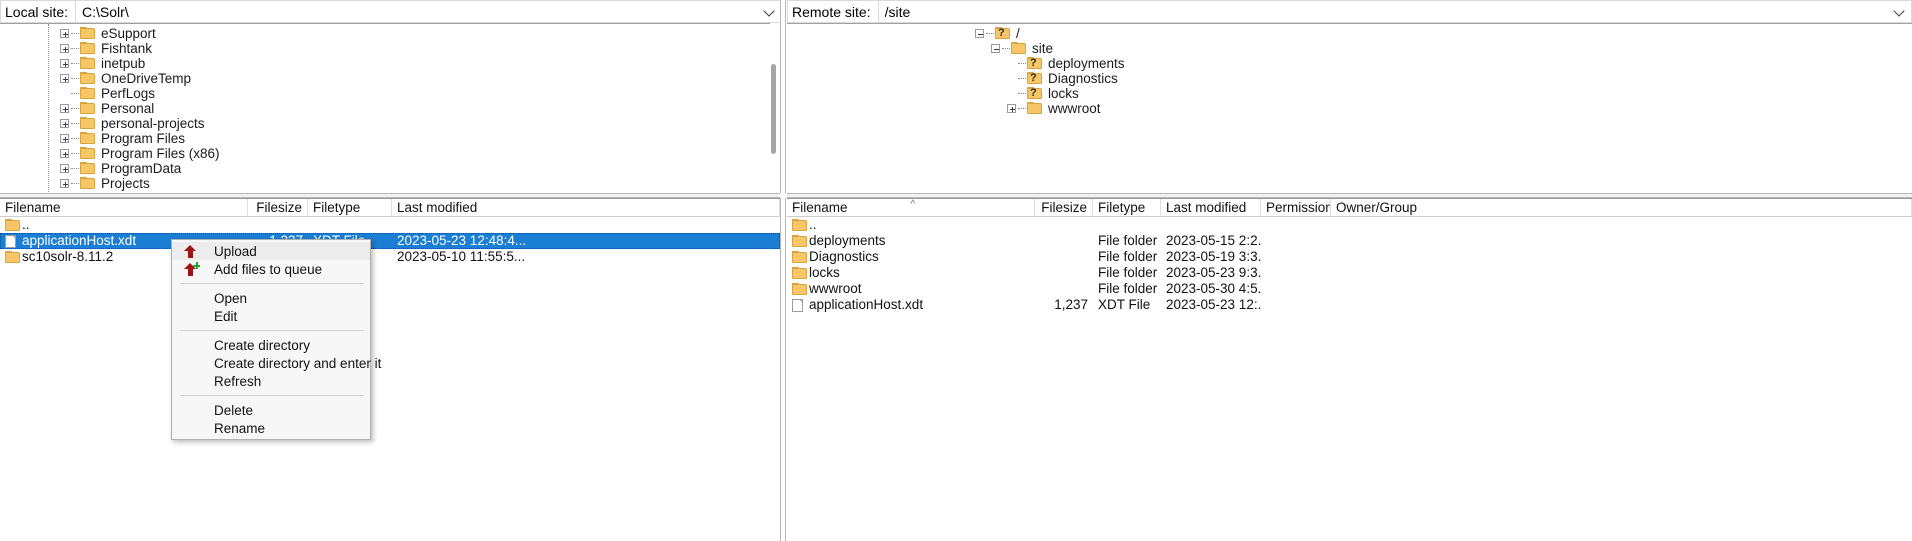 Image resolution: width=1912 pixels, height=541 pixels. What do you see at coordinates (271, 345) in the screenshot?
I see `context-menu-item-create-directory: Create directory` at bounding box center [271, 345].